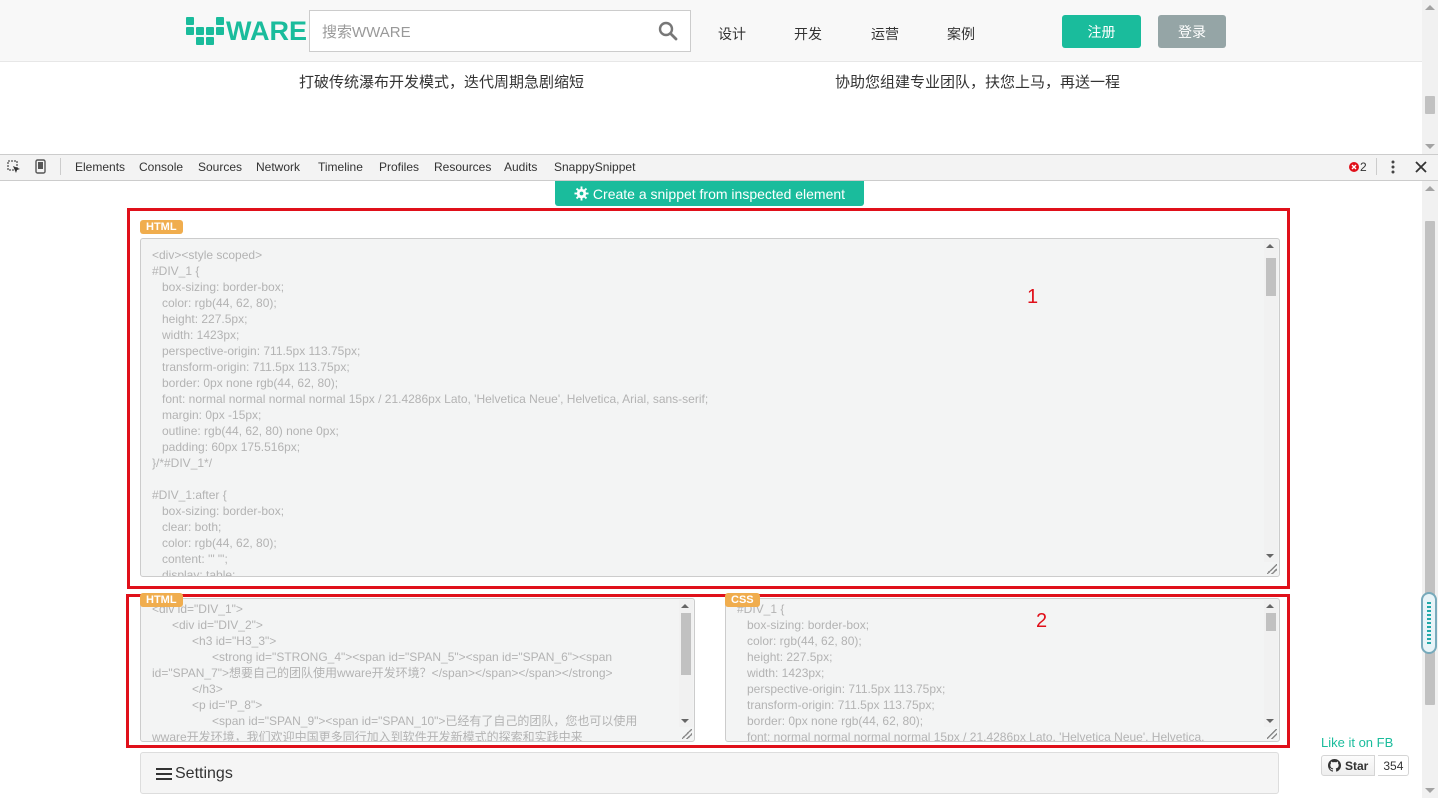  I want to click on settings-bar: Settings, so click(709, 773).